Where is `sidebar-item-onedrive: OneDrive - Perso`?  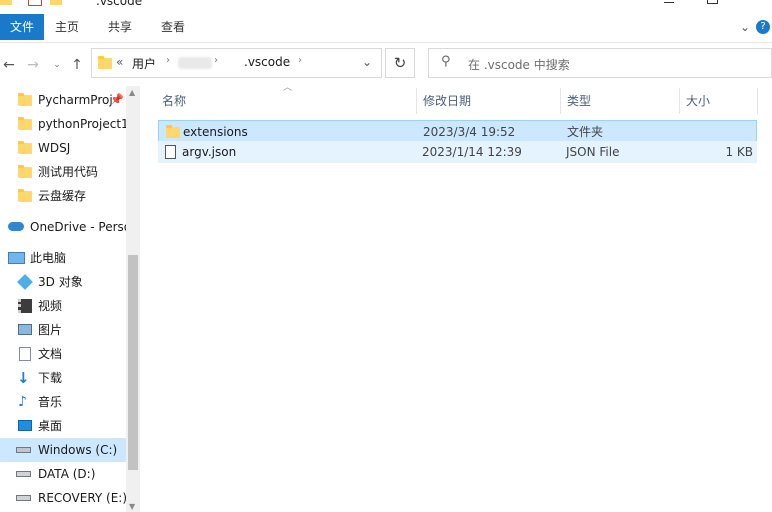 sidebar-item-onedrive: OneDrive - Perso is located at coordinates (63, 227).